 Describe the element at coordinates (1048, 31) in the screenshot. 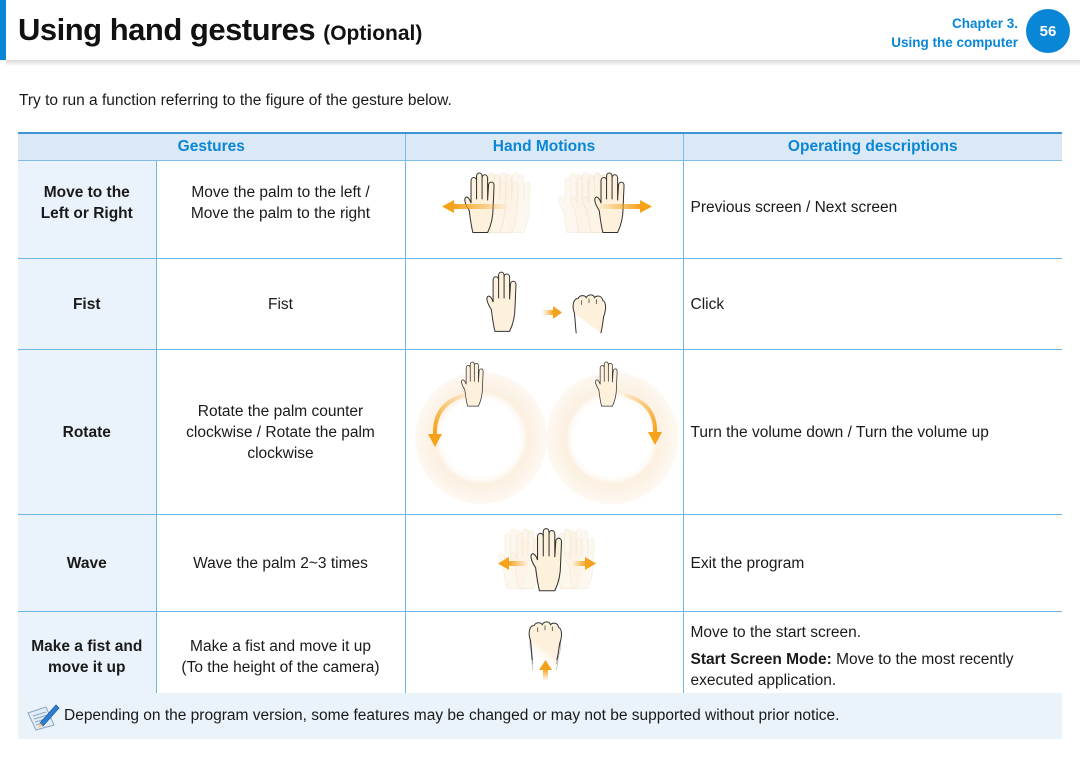

I see `page-number-badge: 56` at that location.